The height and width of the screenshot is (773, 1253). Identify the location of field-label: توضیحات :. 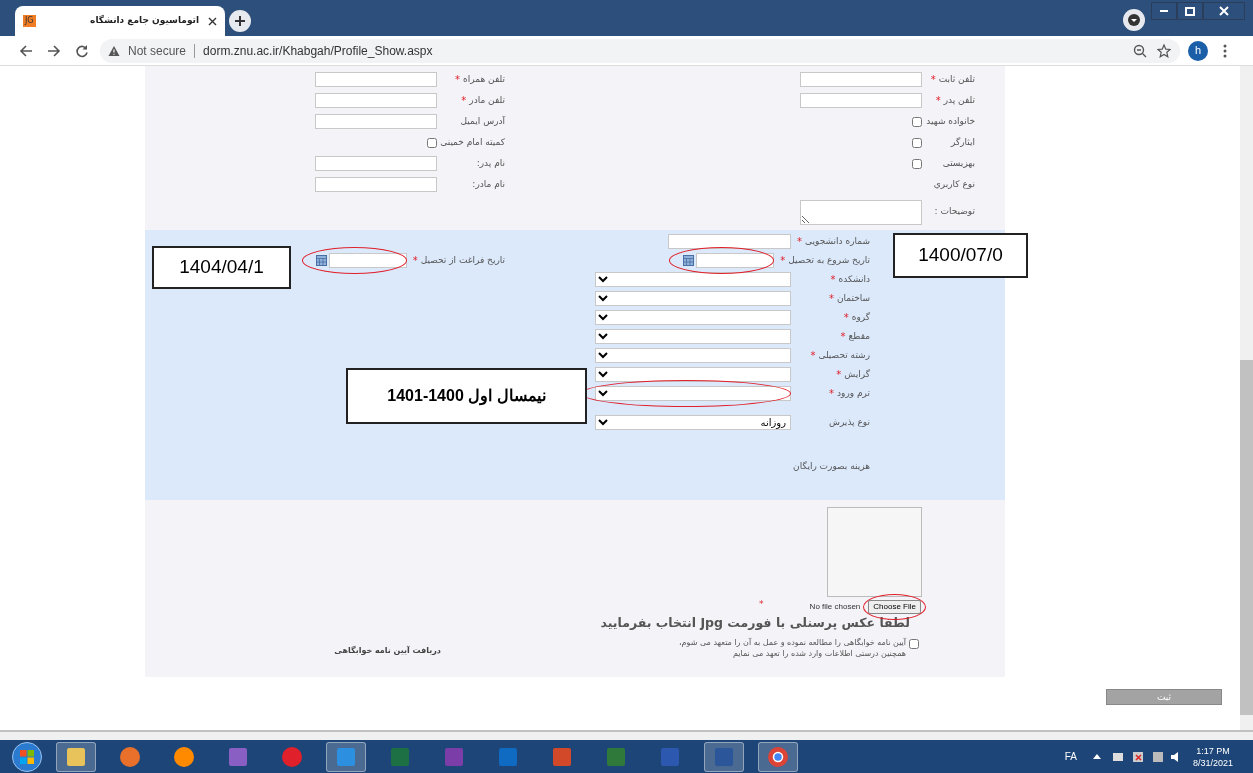
(954, 212).